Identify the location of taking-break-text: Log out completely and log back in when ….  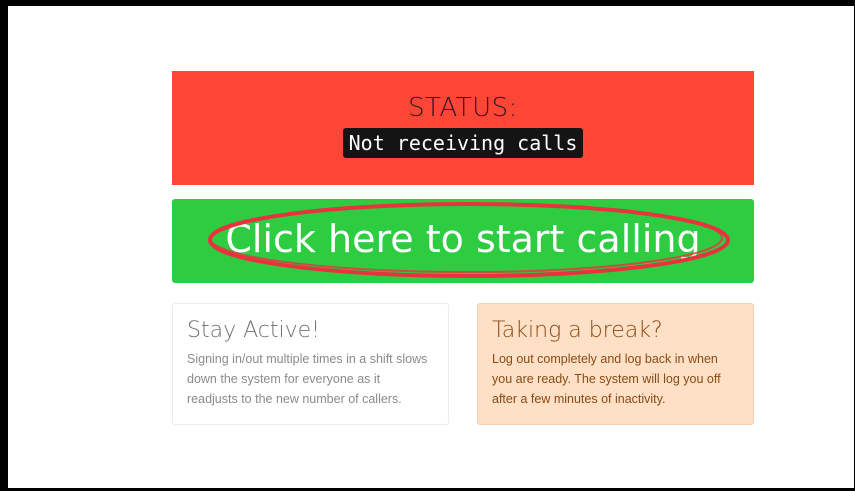
(606, 379).